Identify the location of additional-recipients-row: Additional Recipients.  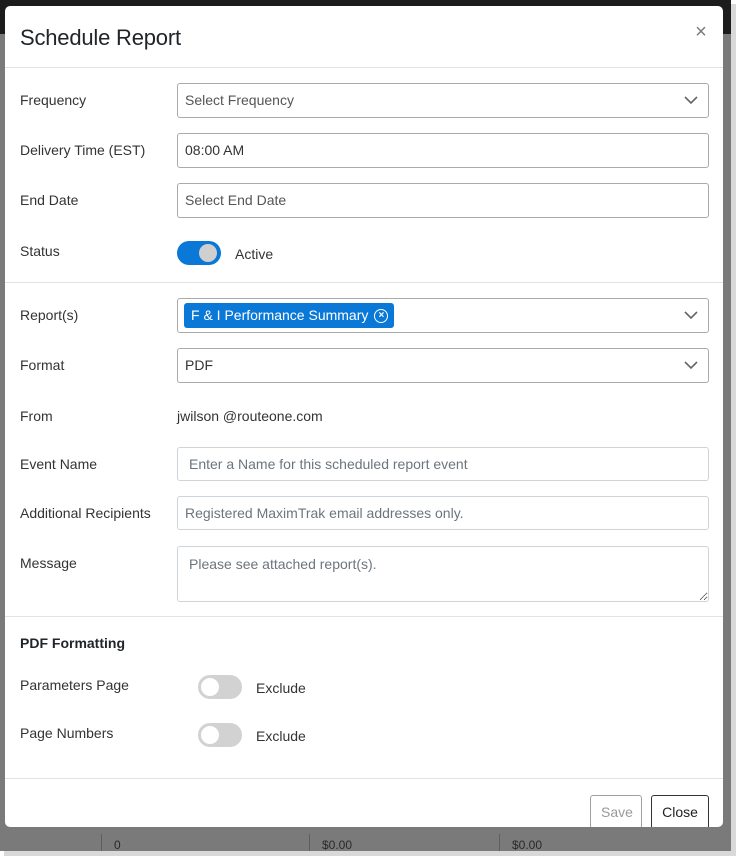
(364, 513).